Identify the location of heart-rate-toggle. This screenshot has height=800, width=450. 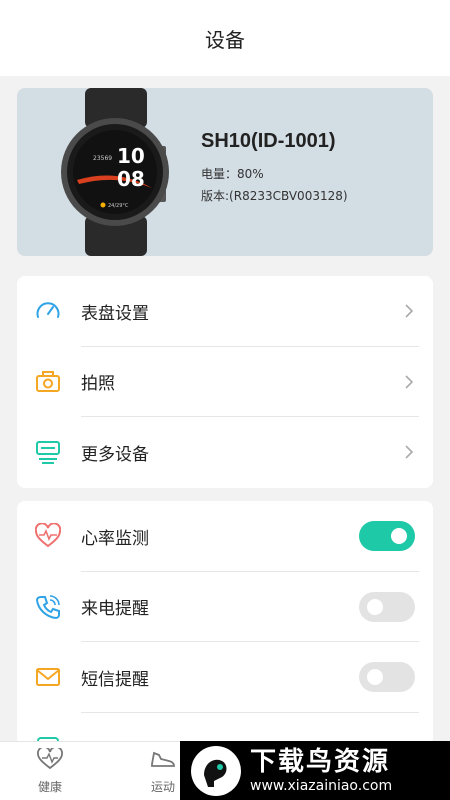
(387, 536).